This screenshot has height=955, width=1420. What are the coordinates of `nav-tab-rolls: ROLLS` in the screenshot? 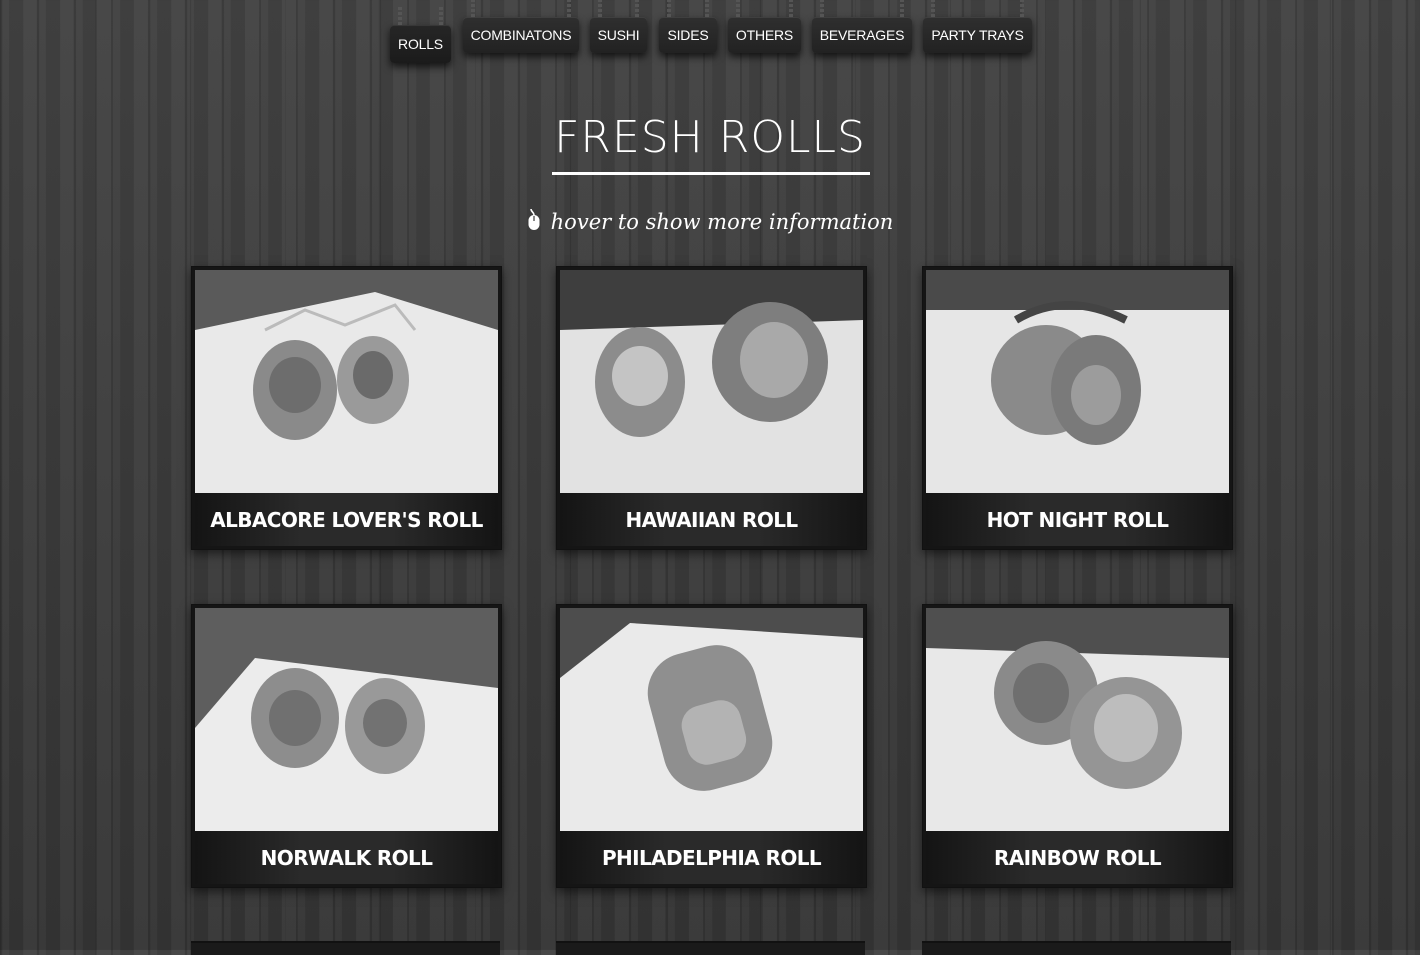 It's located at (420, 35).